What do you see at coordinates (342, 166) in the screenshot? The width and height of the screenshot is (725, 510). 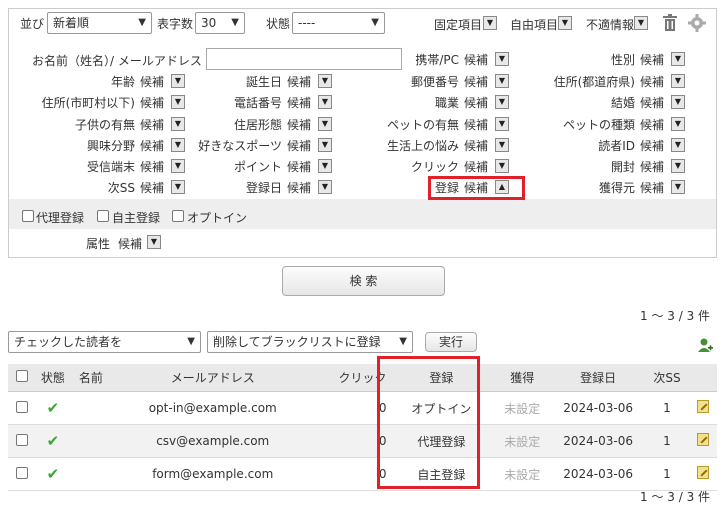 I see `field-21: 開封 候補 ▼` at bounding box center [342, 166].